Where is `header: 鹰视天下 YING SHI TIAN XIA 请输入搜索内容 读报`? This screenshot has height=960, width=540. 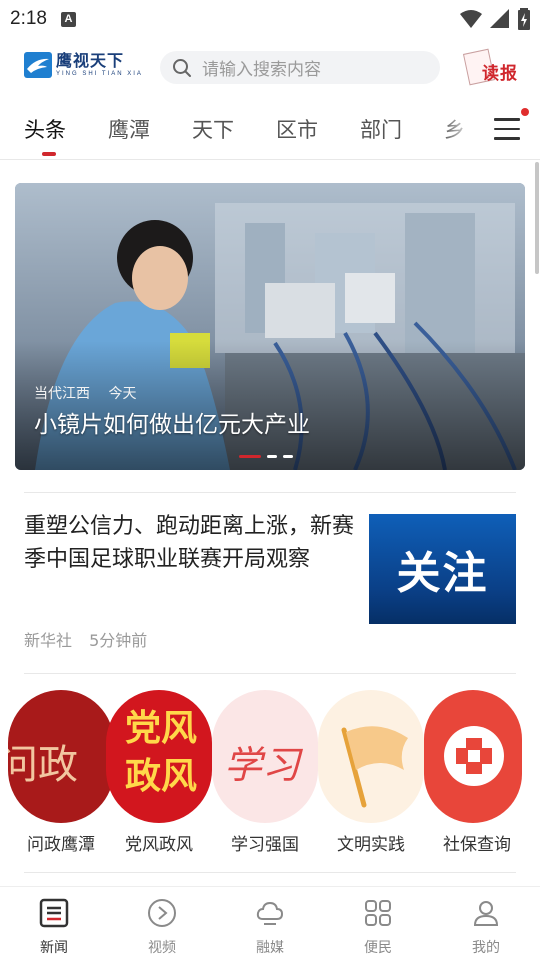
header: 鹰视天下 YING SHI TIAN XIA 请输入搜索内容 读报 is located at coordinates (270, 68).